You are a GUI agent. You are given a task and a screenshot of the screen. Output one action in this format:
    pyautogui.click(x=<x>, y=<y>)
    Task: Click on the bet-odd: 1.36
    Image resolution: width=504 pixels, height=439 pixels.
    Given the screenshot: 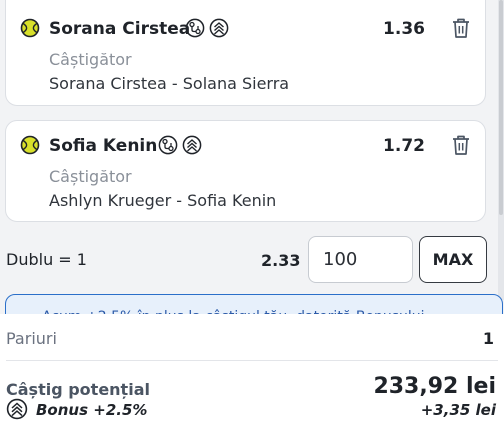 What is the action you would take?
    pyautogui.click(x=404, y=29)
    